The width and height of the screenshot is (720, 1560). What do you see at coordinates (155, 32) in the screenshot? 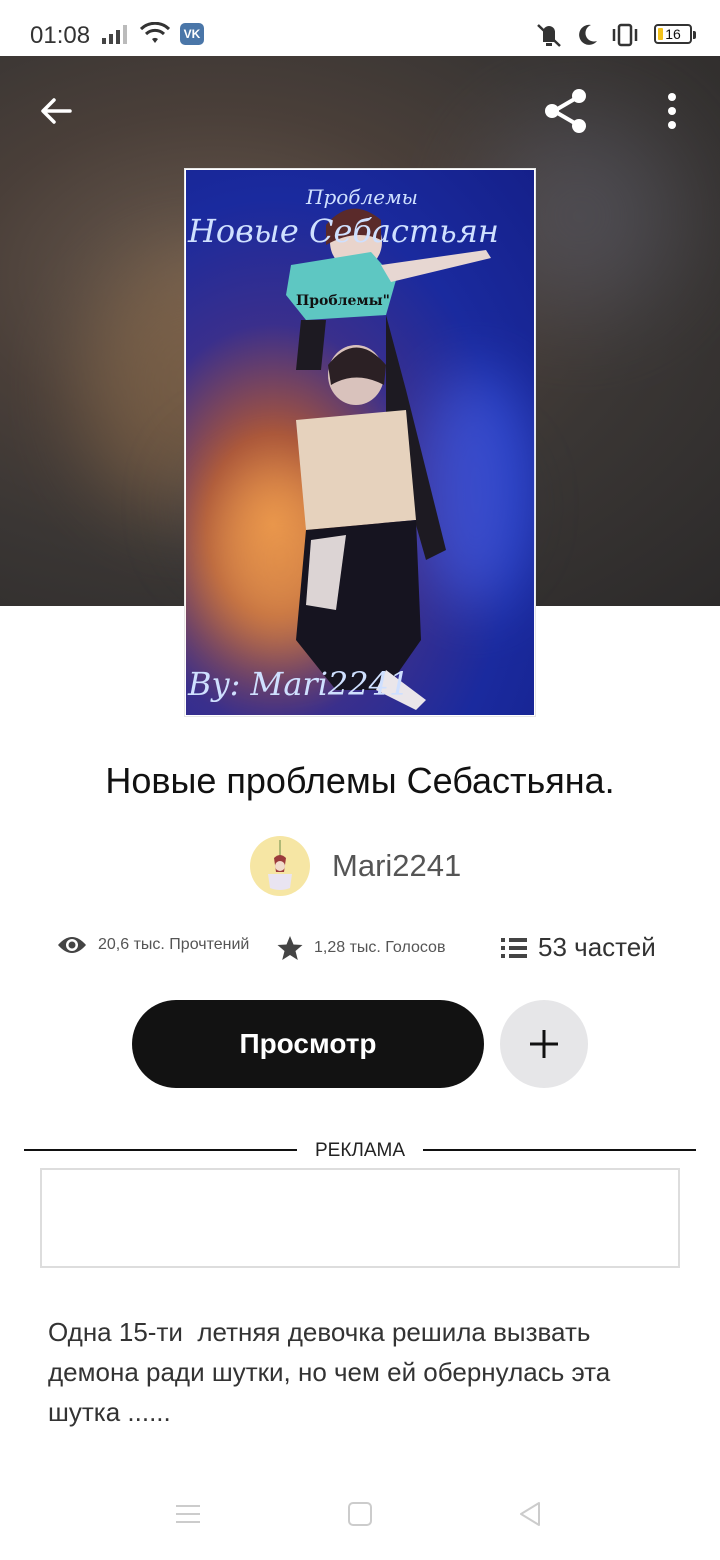
I see `wifi-icon` at bounding box center [155, 32].